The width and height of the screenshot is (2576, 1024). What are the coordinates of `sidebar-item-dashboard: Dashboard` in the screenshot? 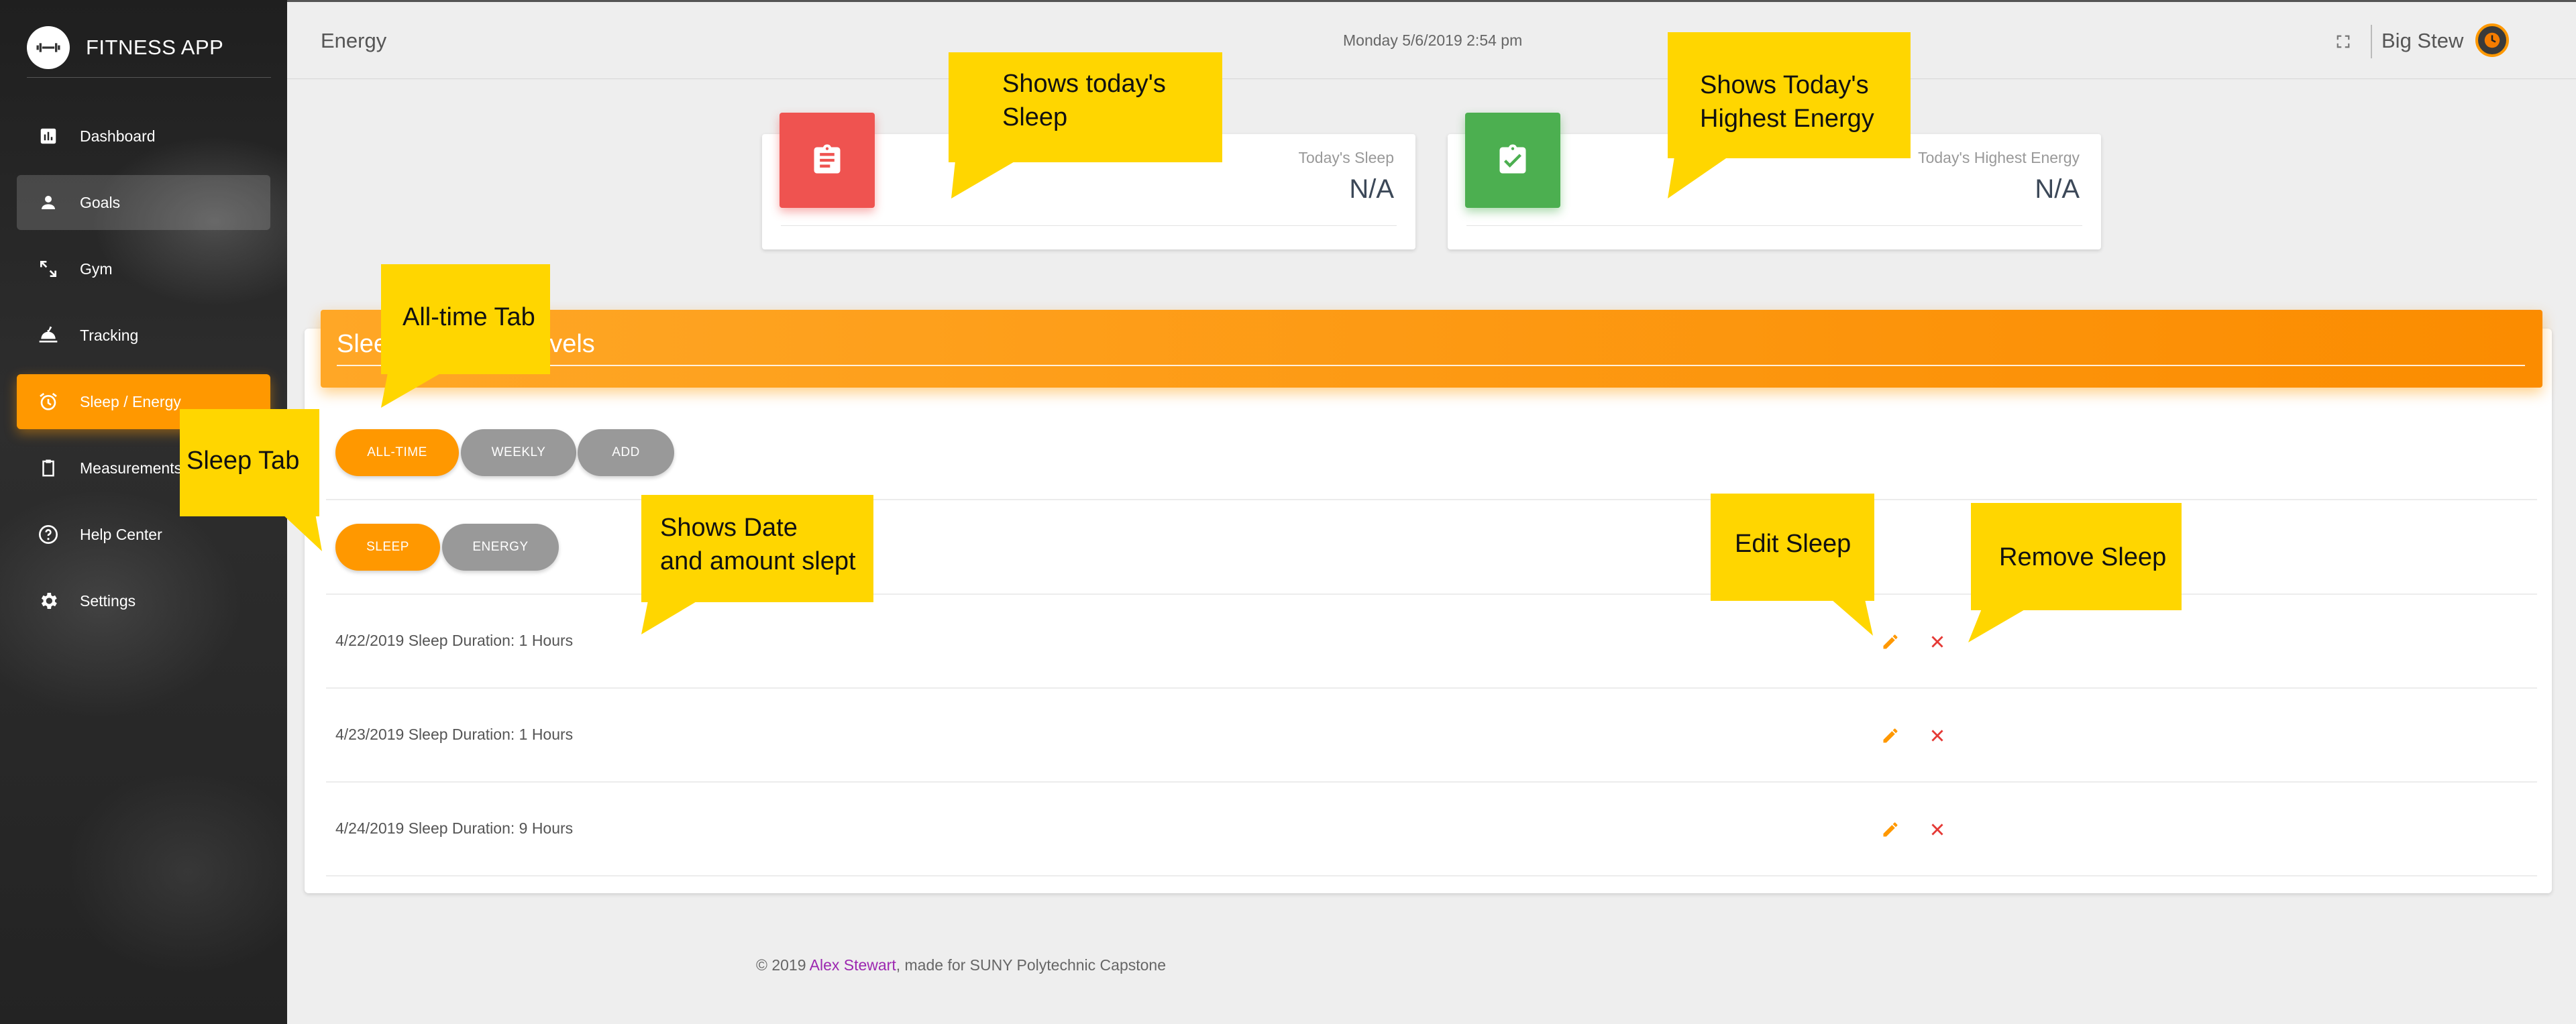 It's located at (143, 136).